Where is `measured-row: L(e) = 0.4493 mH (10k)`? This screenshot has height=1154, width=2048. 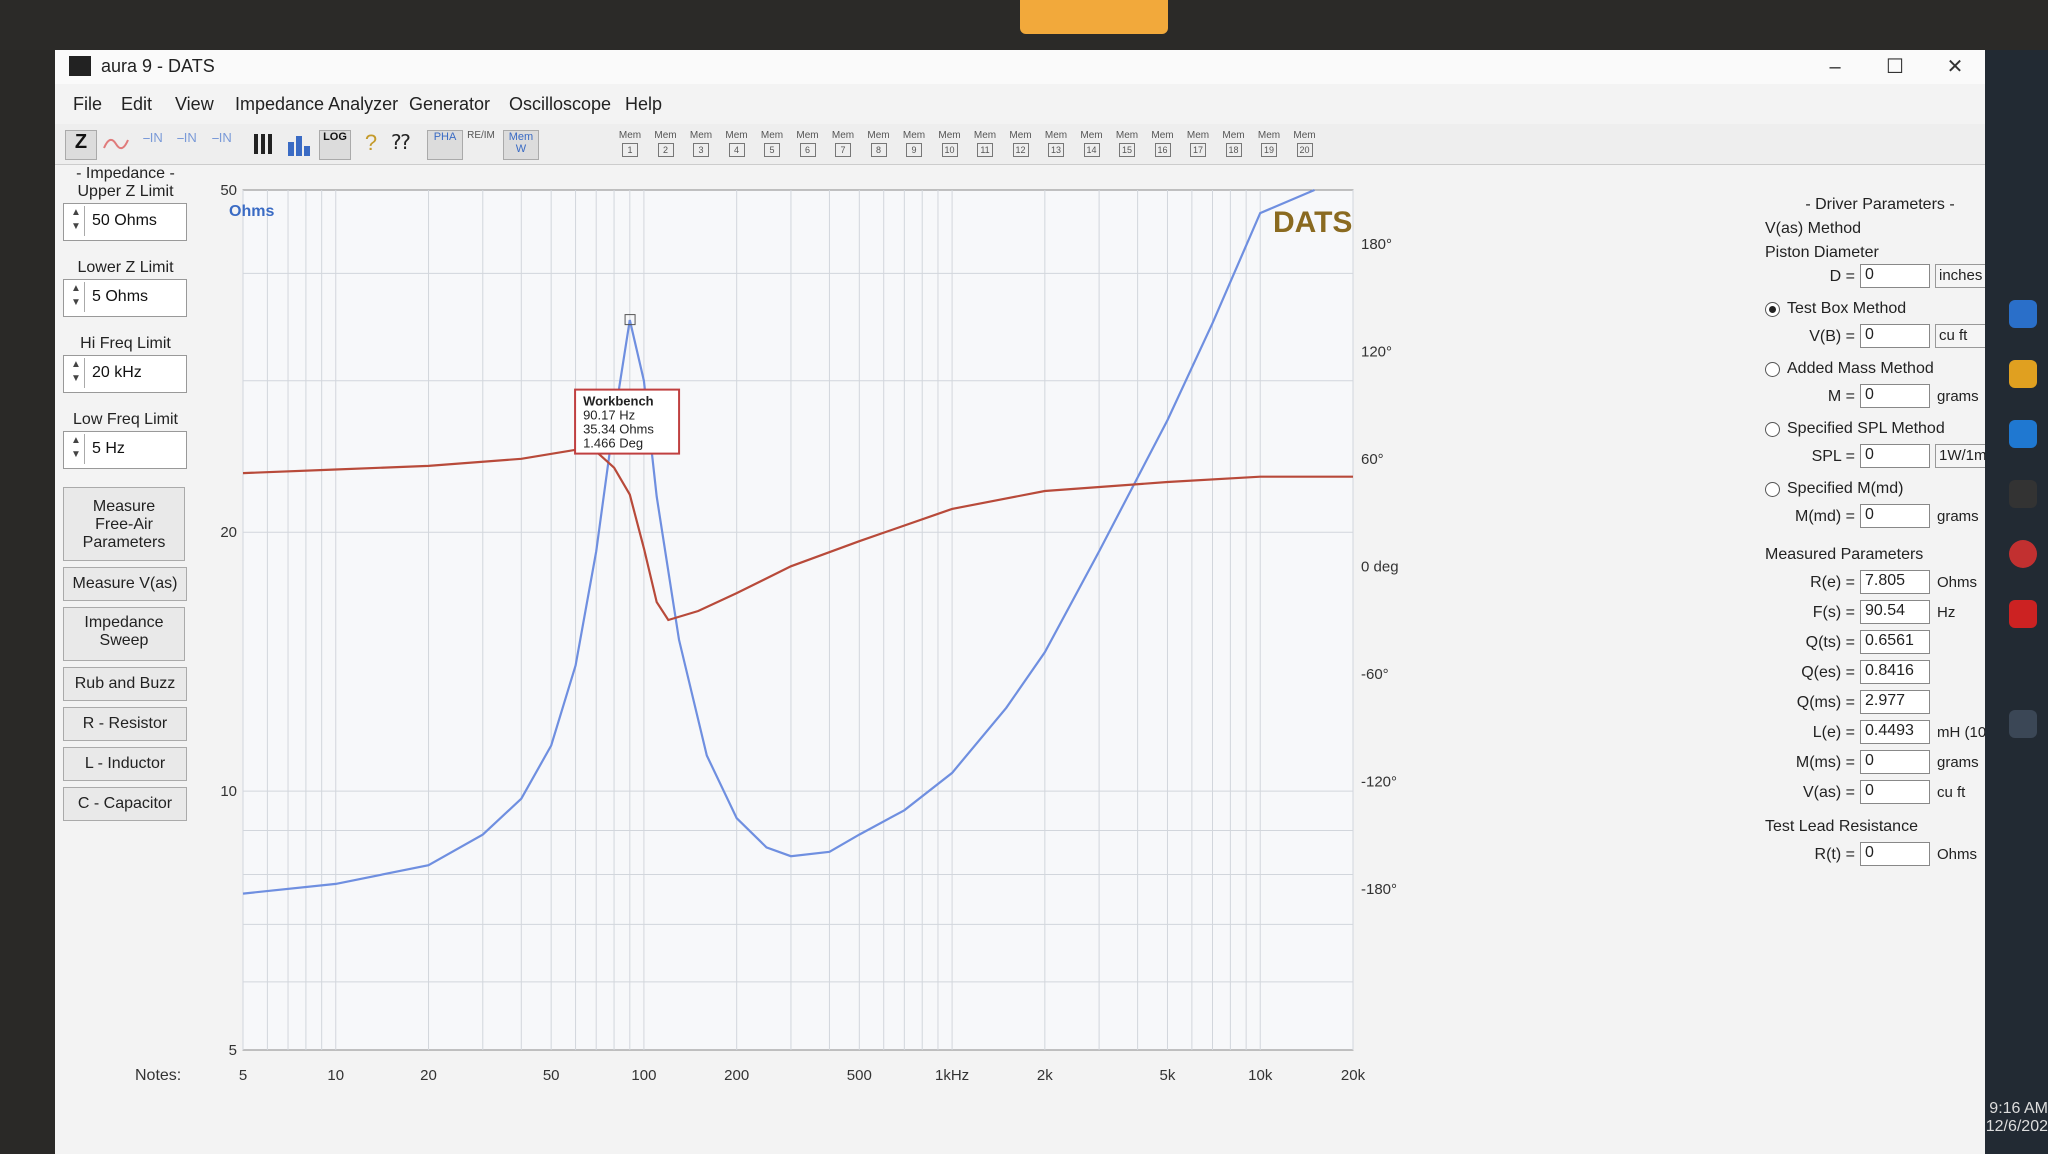
measured-row: L(e) = 0.4493 mH (10k) is located at coordinates (1880, 734).